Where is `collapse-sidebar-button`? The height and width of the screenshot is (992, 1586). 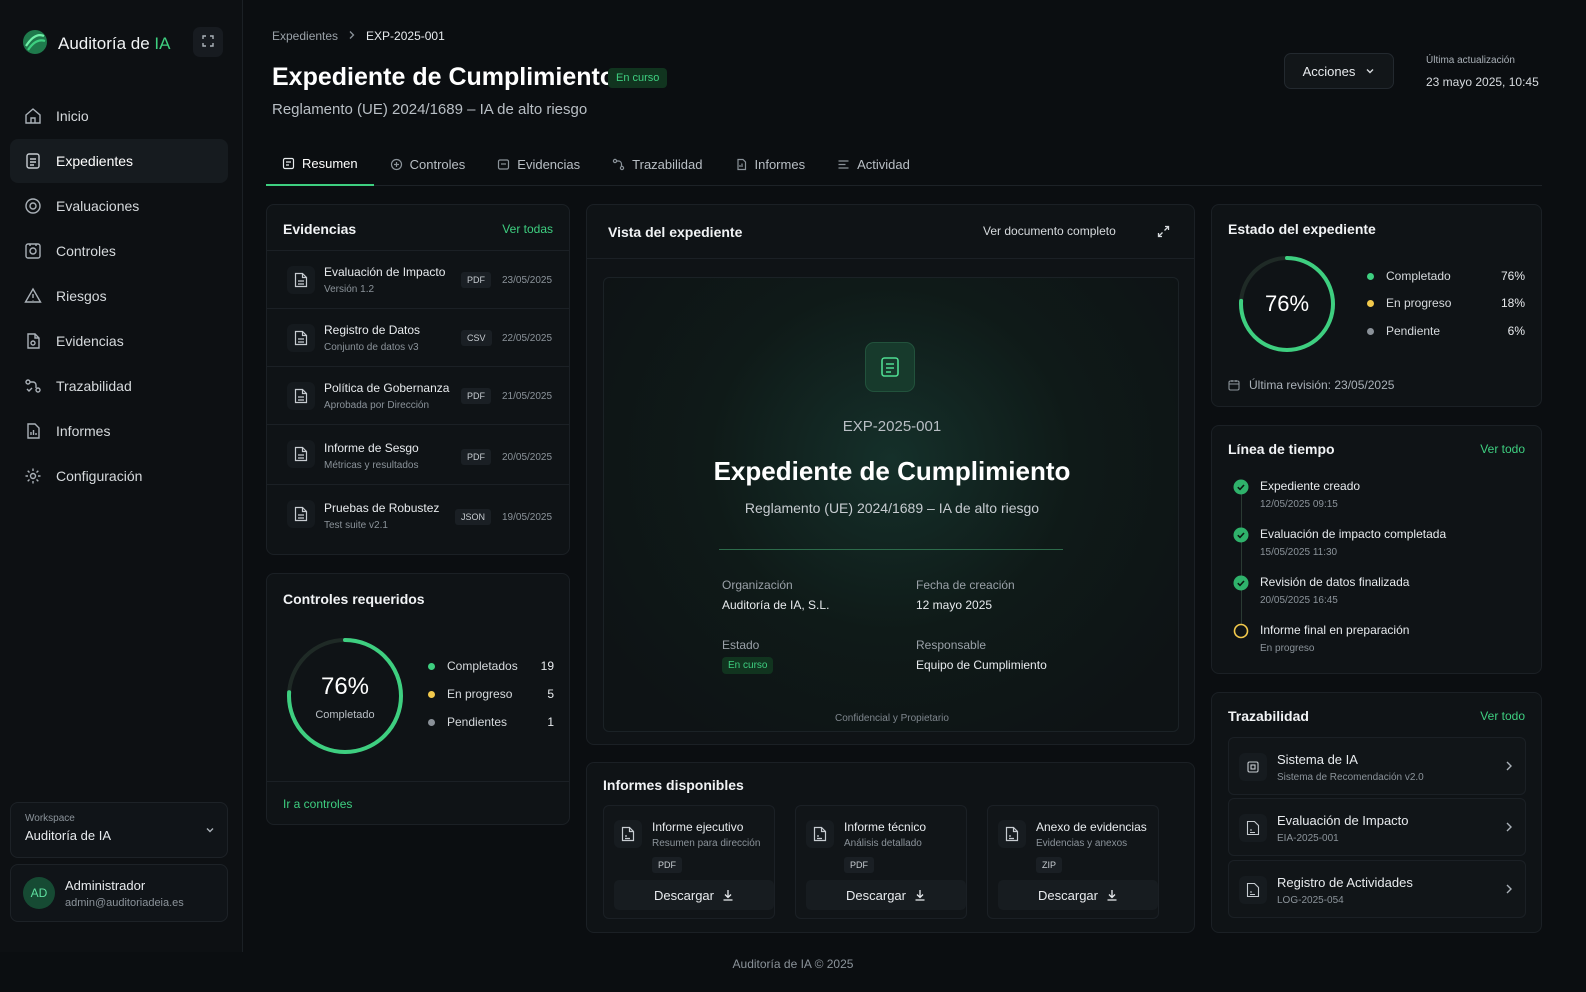
collapse-sidebar-button is located at coordinates (208, 42).